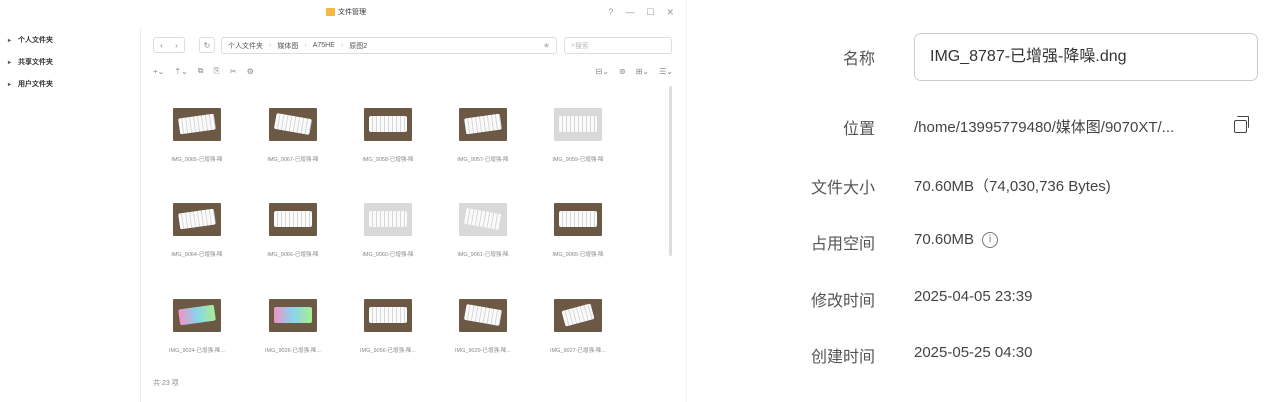  I want to click on file-name: IMG_9064-已增强-降, so click(197, 255).